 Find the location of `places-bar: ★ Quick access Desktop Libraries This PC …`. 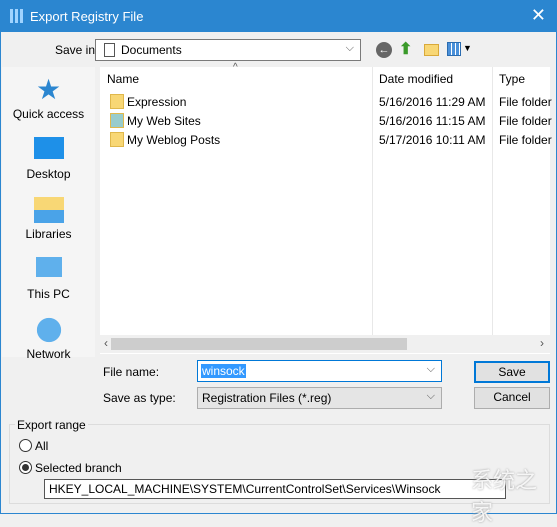

places-bar: ★ Quick access Desktop Libraries This PC … is located at coordinates (48, 214).